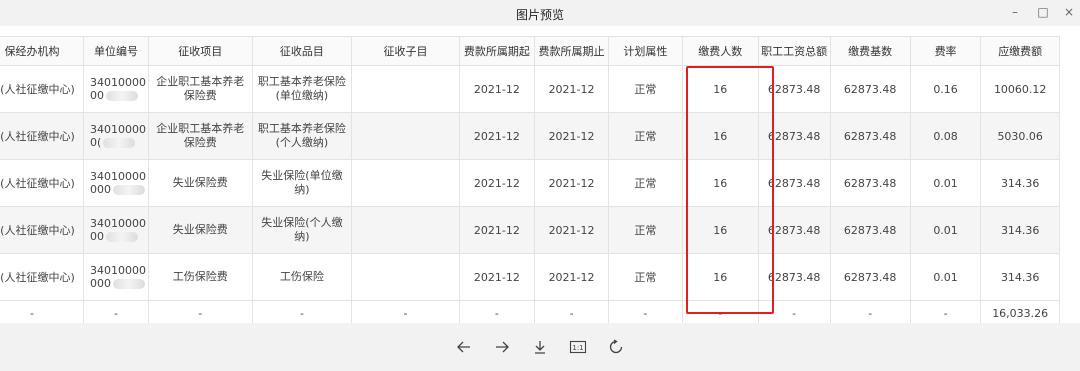 This screenshot has height=371, width=1080. I want to click on actual-size-icon: 1:1, so click(578, 347).